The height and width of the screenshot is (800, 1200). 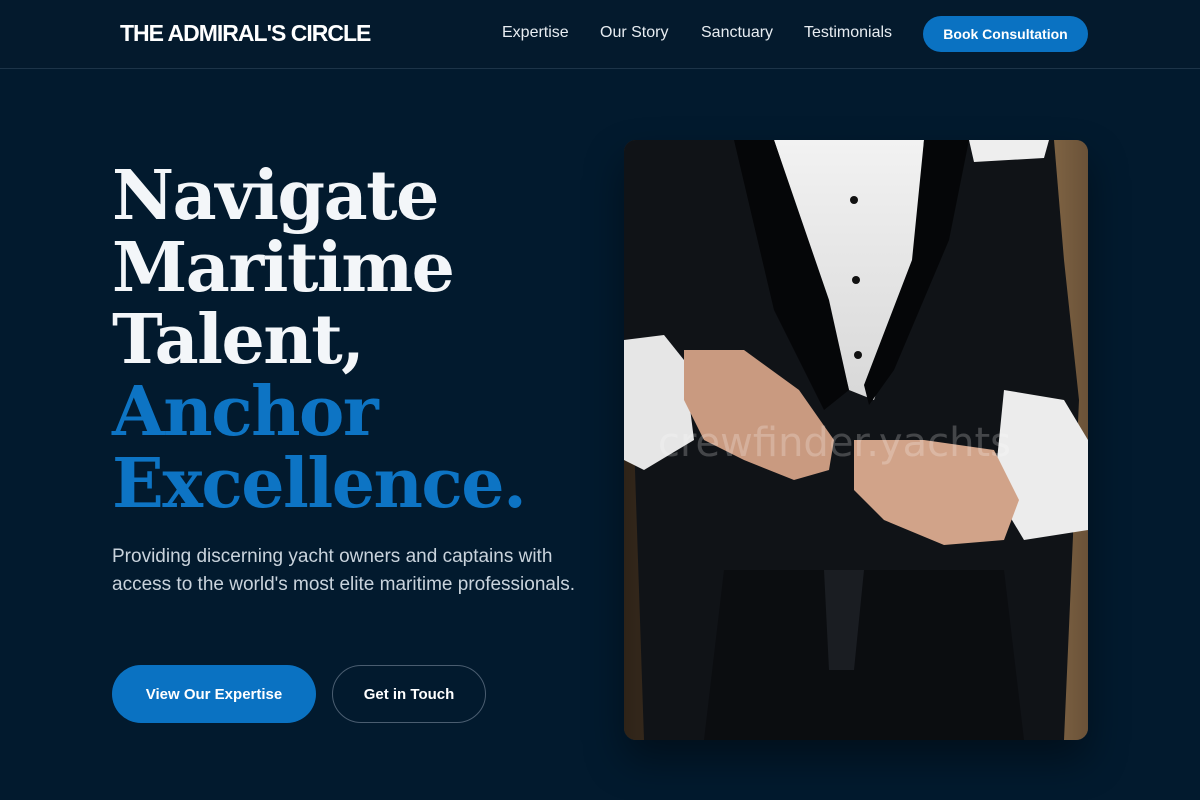 I want to click on get-in-touch-button: Get in Touch, so click(x=409, y=694).